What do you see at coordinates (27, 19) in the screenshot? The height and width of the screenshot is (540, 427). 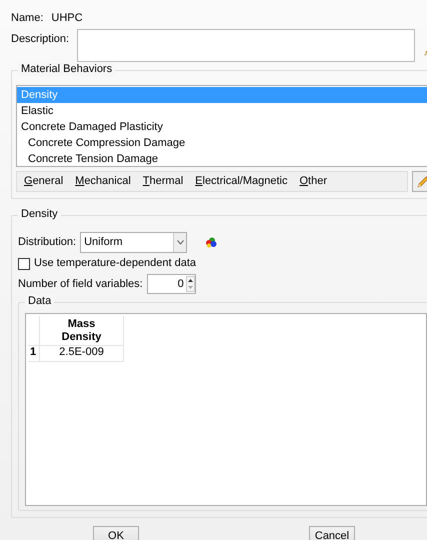 I see `name-label: Name:` at bounding box center [27, 19].